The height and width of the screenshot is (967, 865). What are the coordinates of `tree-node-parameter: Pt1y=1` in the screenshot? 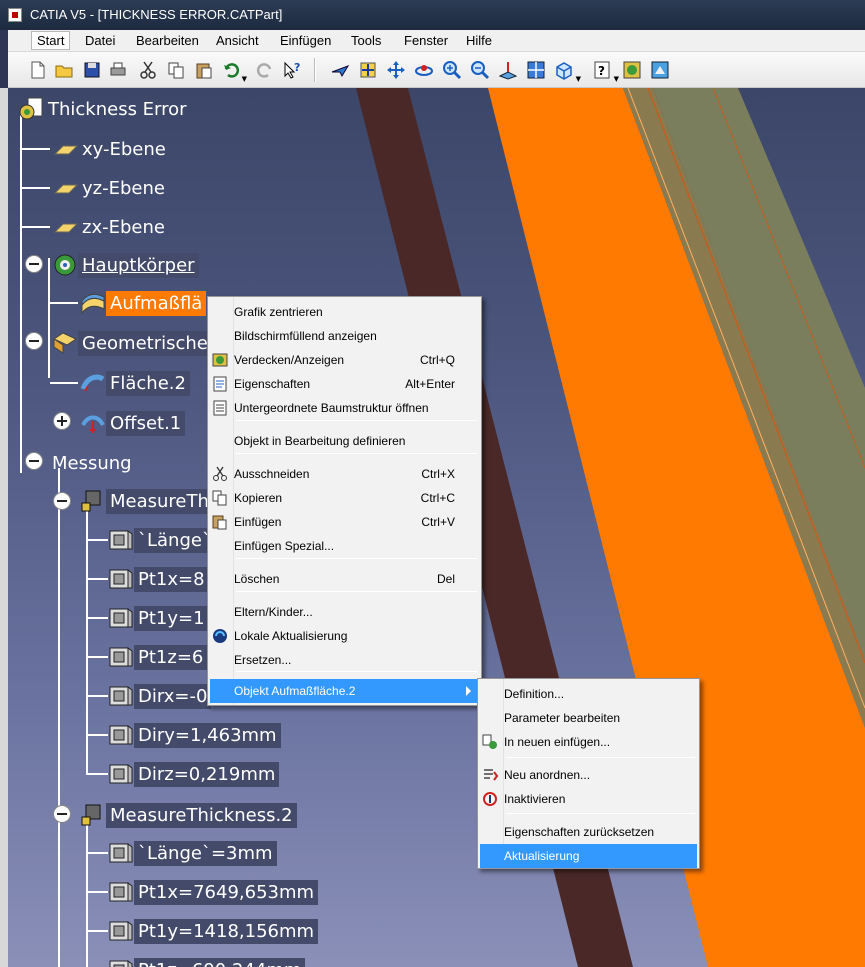 It's located at (158, 618).